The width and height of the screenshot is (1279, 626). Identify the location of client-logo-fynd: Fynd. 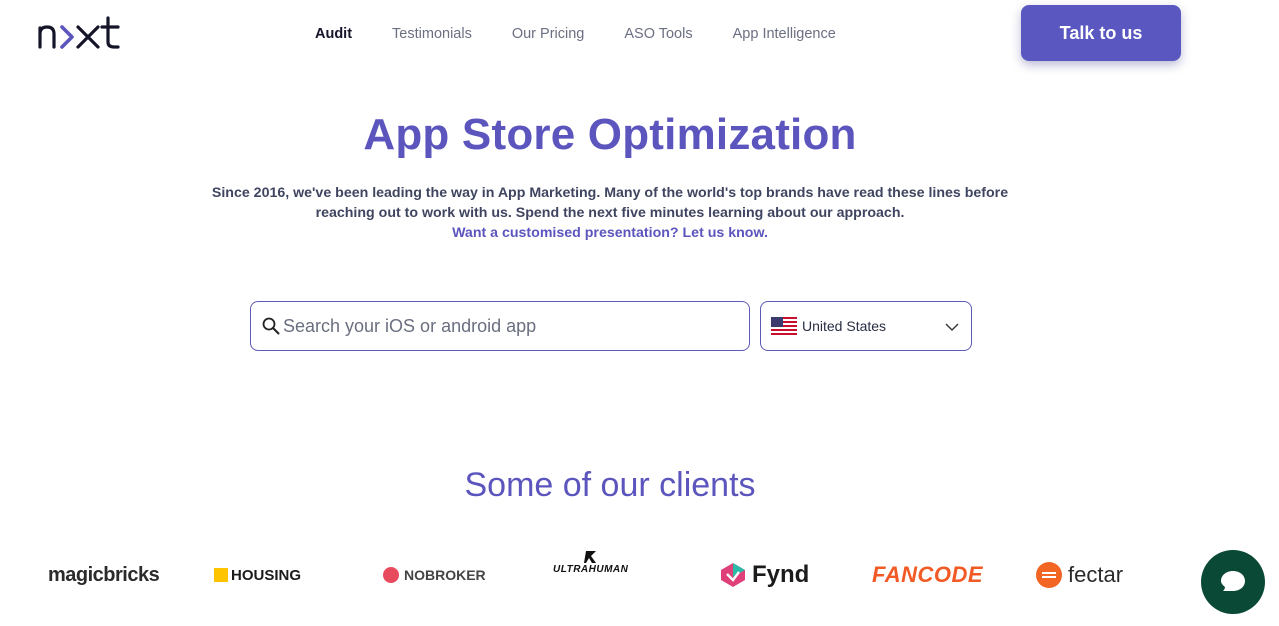
(763, 575).